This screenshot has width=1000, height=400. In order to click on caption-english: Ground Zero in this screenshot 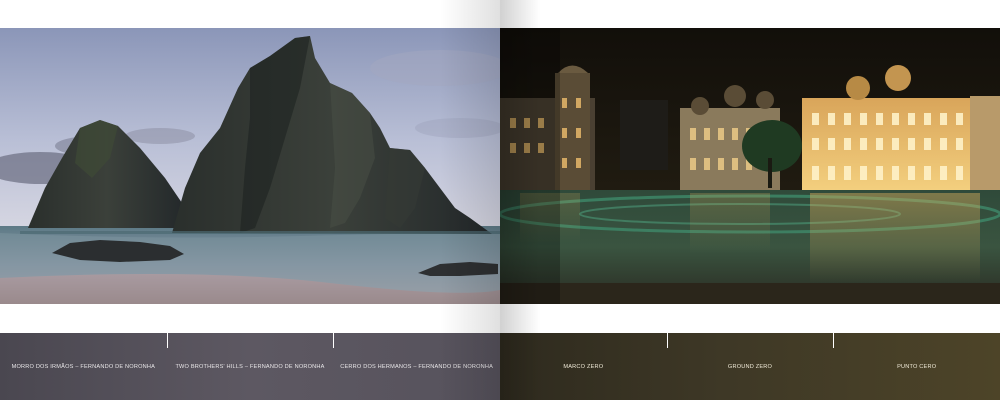, I will do `click(750, 366)`.